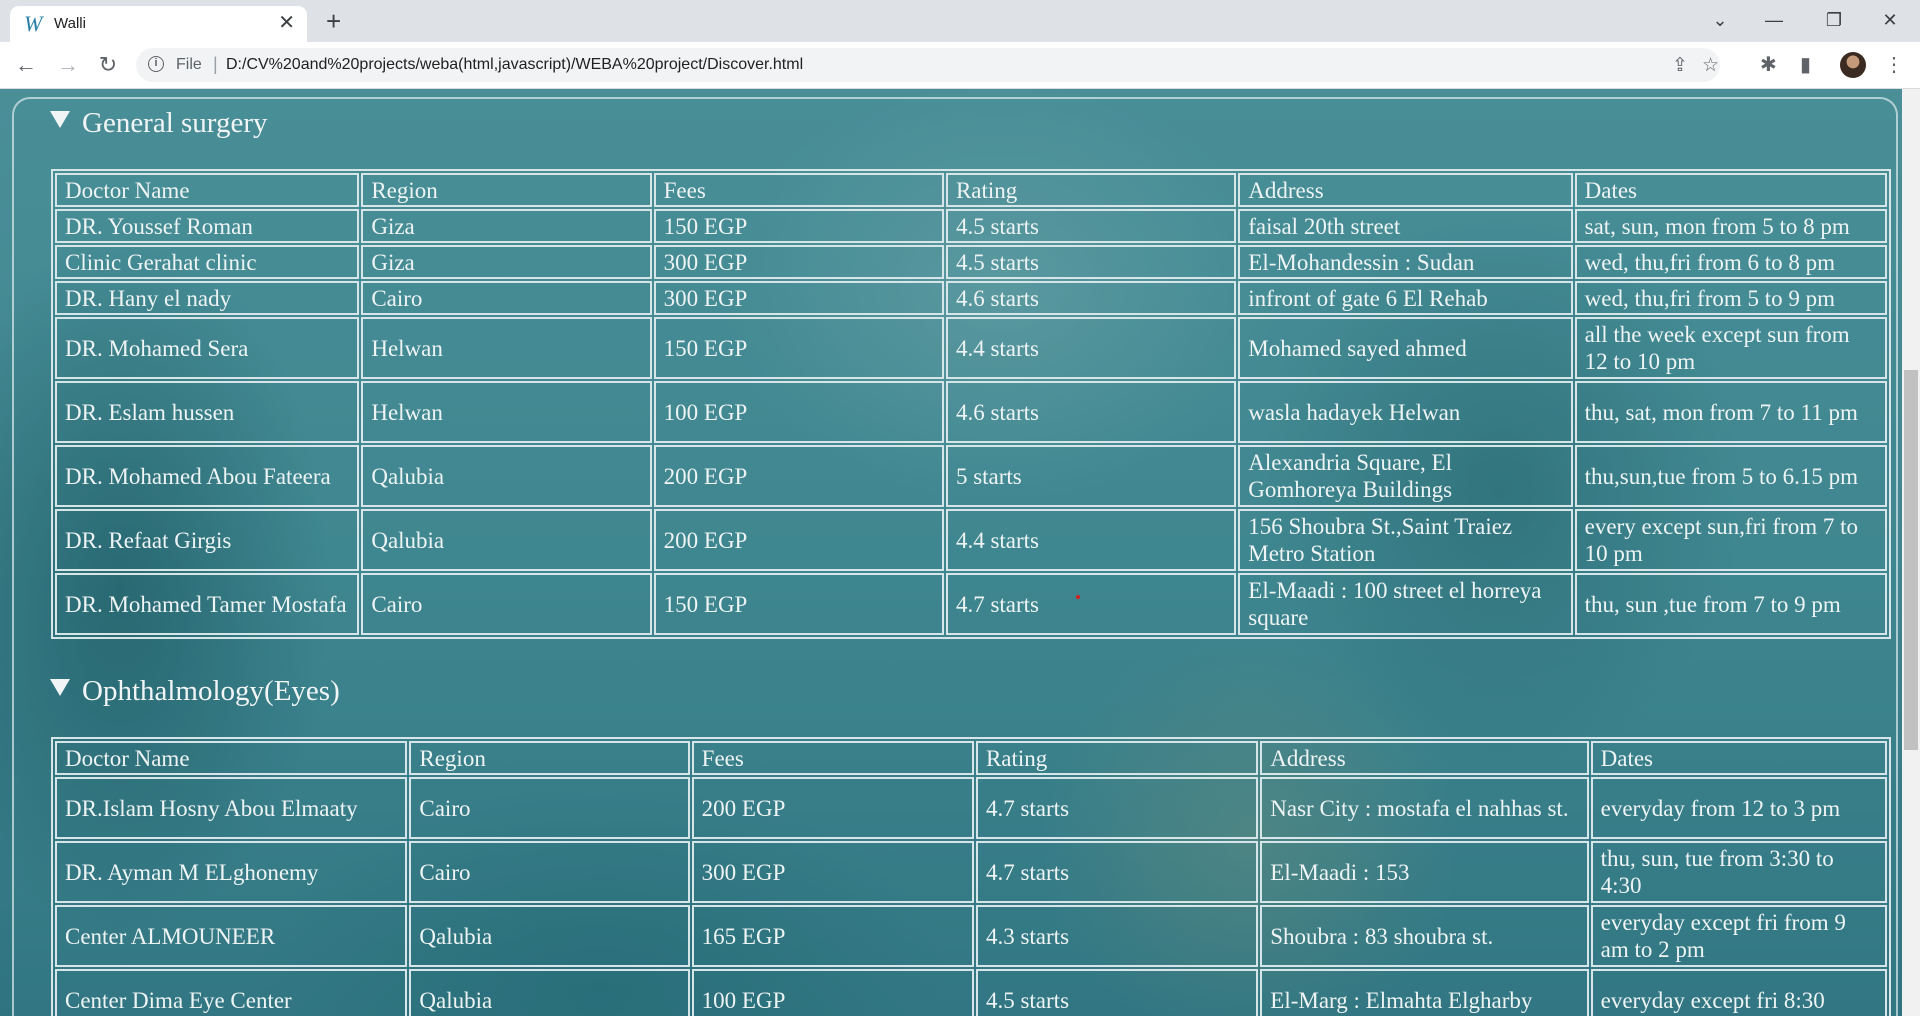 The height and width of the screenshot is (1016, 1920). What do you see at coordinates (207, 262) in the screenshot?
I see `table-cell: Clinic Gerahat clinic` at bounding box center [207, 262].